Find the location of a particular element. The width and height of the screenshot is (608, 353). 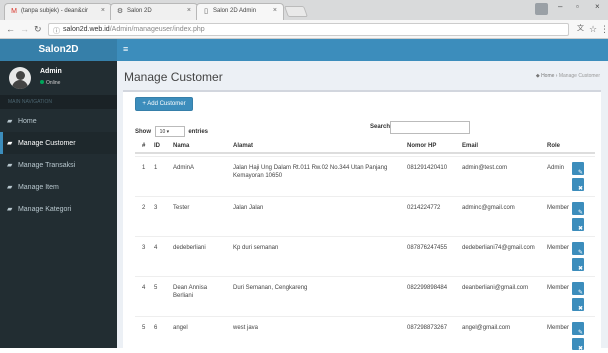

cell-alamat: Jalan Jalan is located at coordinates (248, 208).